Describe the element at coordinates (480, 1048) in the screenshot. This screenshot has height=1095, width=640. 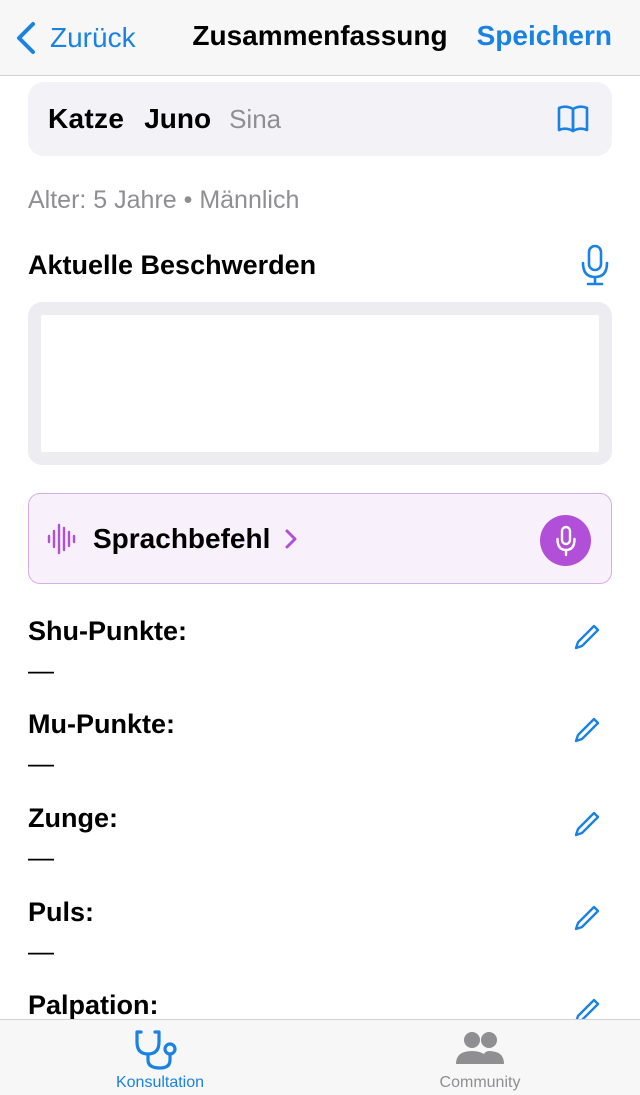
I see `people-icon` at that location.